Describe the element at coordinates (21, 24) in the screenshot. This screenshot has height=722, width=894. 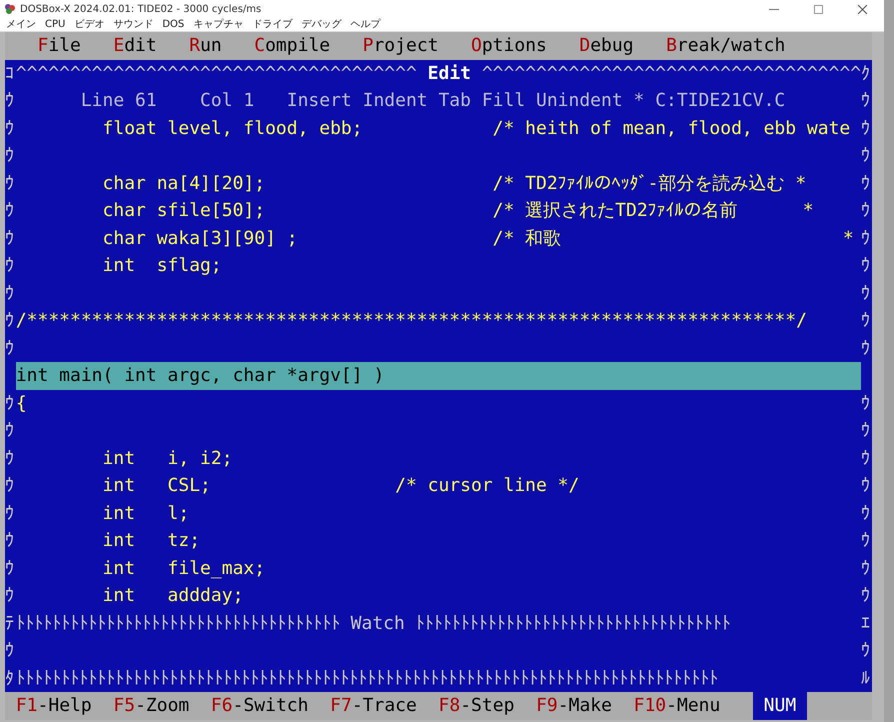
I see `menu-item: メイン` at that location.